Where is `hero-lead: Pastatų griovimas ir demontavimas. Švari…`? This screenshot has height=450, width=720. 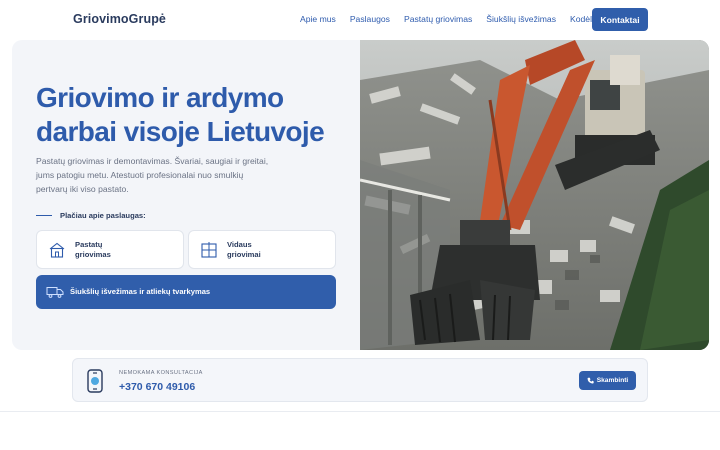 hero-lead: Pastatų griovimas ir demontavimas. Švari… is located at coordinates (158, 175).